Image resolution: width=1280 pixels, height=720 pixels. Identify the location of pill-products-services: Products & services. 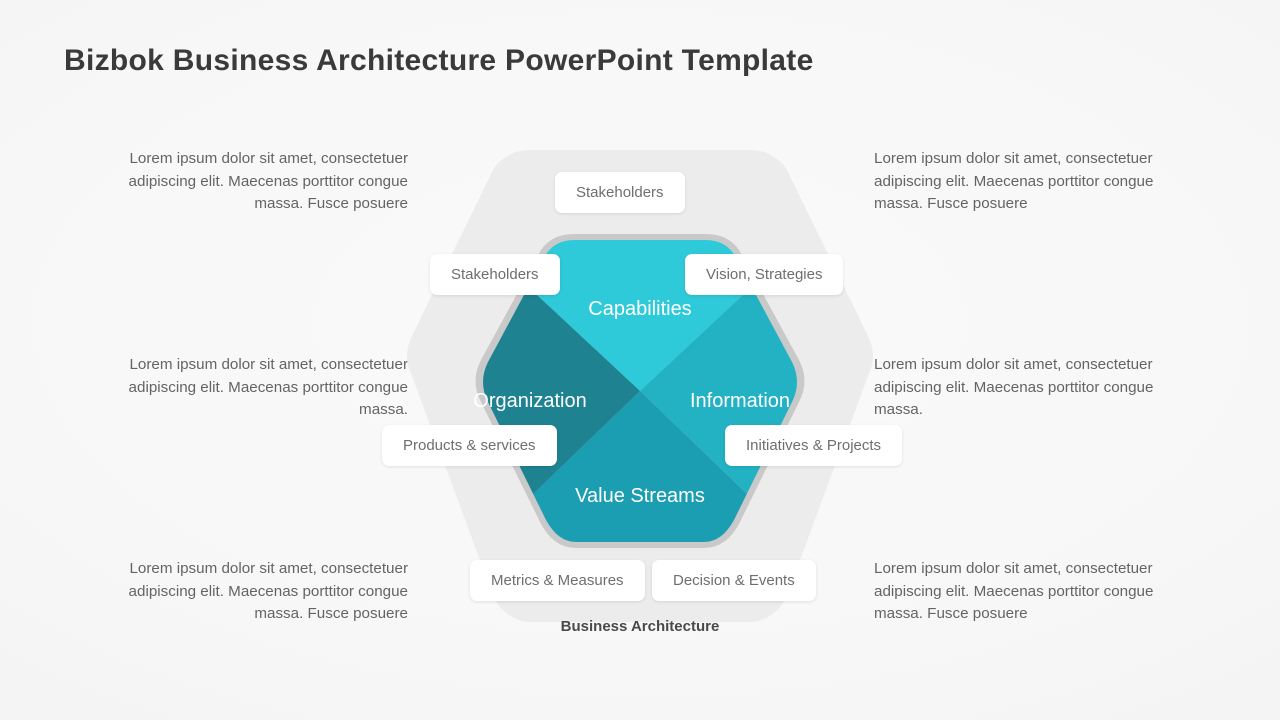
(469, 445).